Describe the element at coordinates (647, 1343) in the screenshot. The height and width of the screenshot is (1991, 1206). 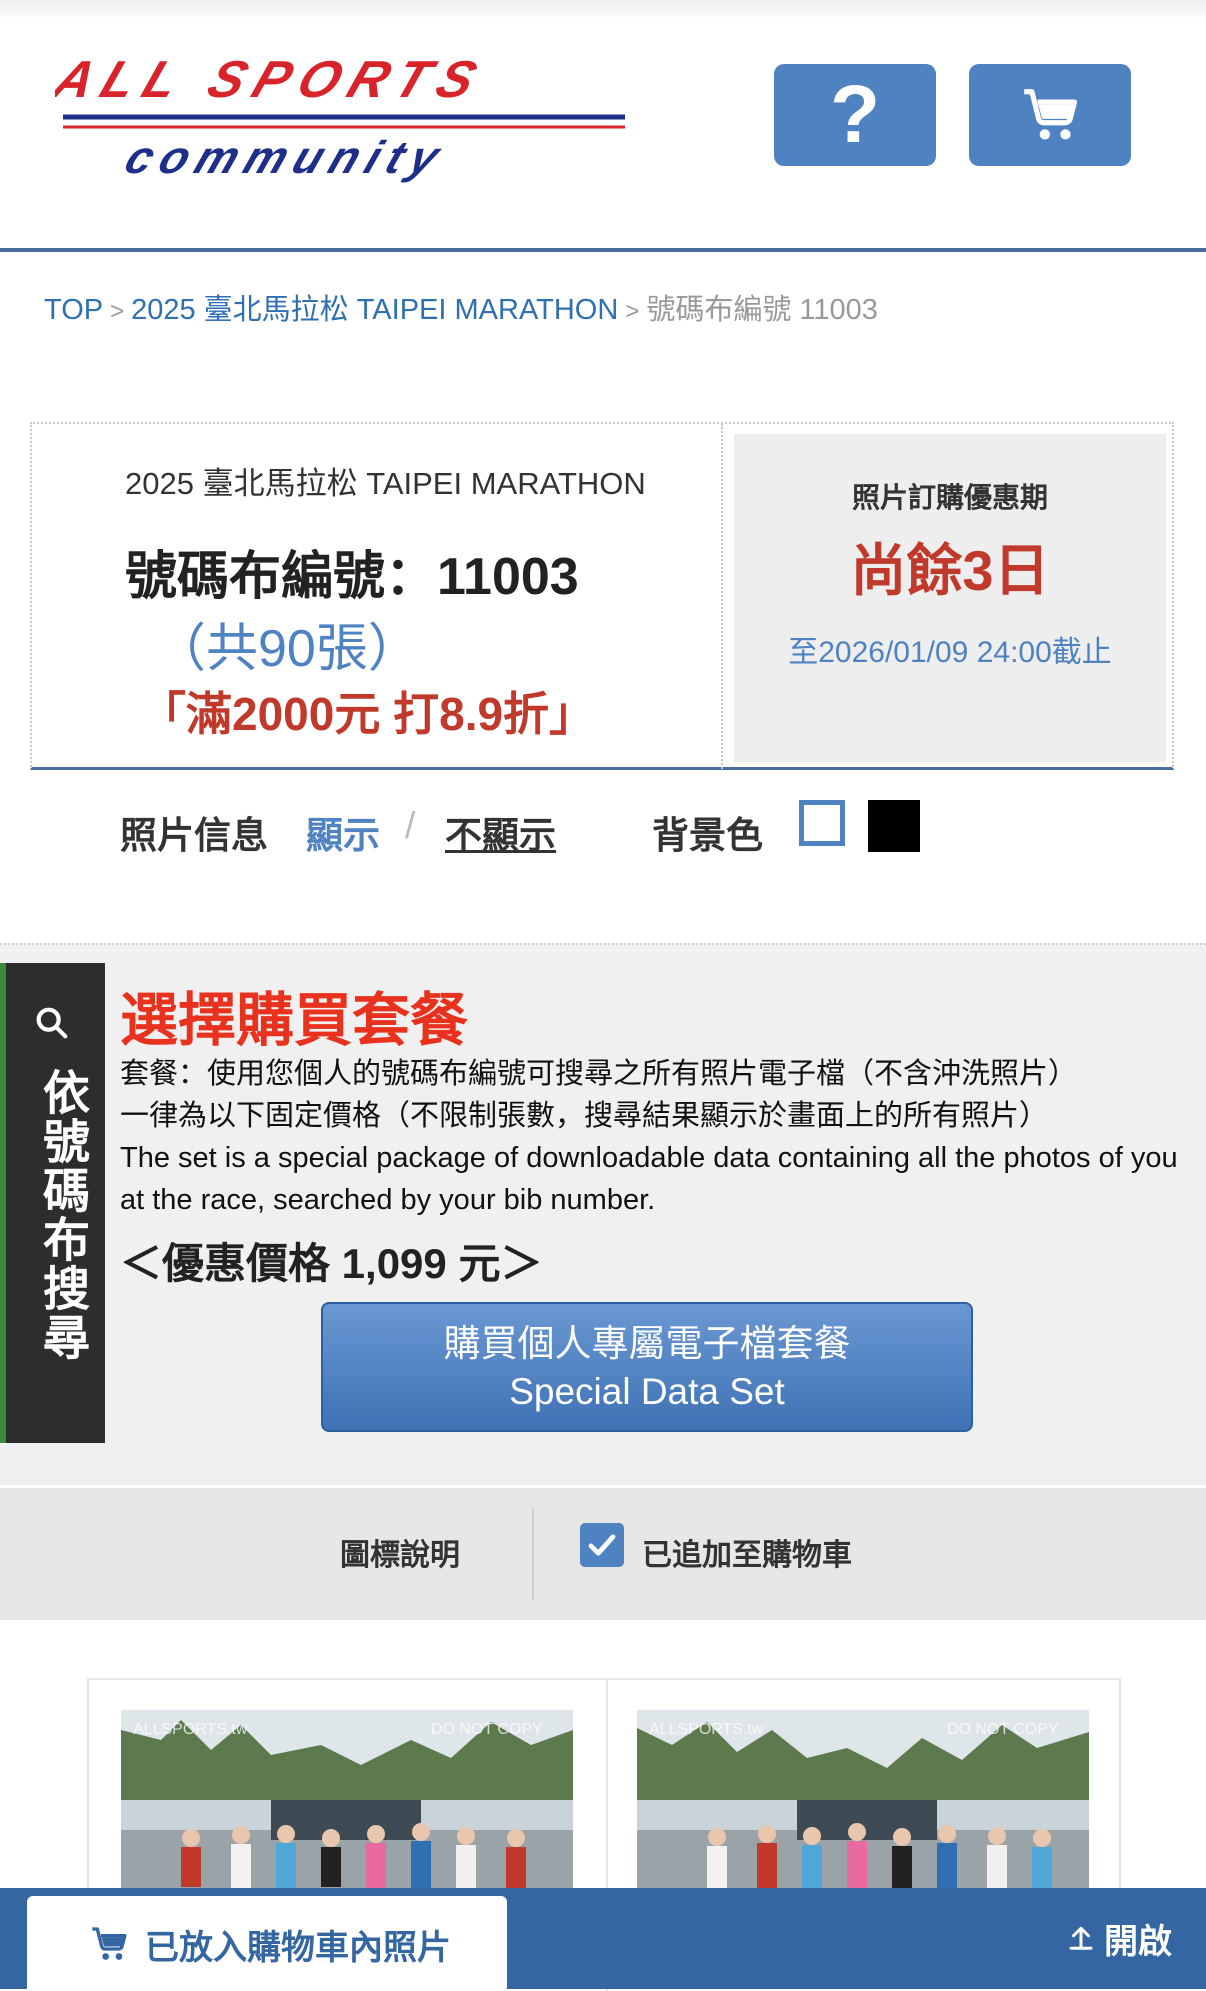
I see `buy-button-label-zh: 購買個人專屬電子檔套餐` at that location.